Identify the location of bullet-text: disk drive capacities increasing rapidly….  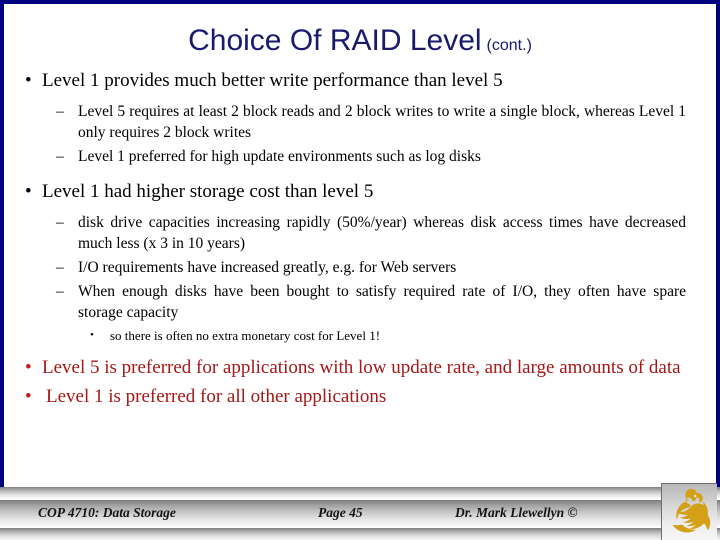
(382, 233).